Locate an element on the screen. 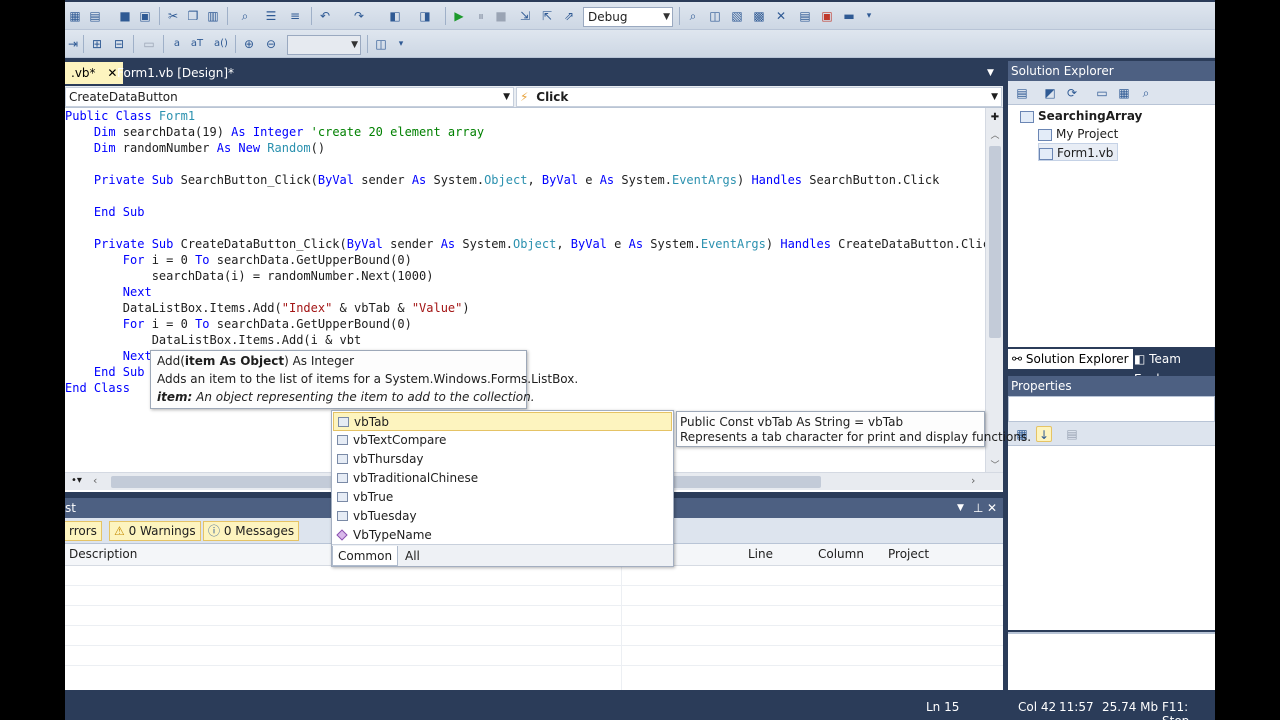 The height and width of the screenshot is (720, 1280). code-line: DataListBox.Items.Add(i & vbt is located at coordinates (213, 340).